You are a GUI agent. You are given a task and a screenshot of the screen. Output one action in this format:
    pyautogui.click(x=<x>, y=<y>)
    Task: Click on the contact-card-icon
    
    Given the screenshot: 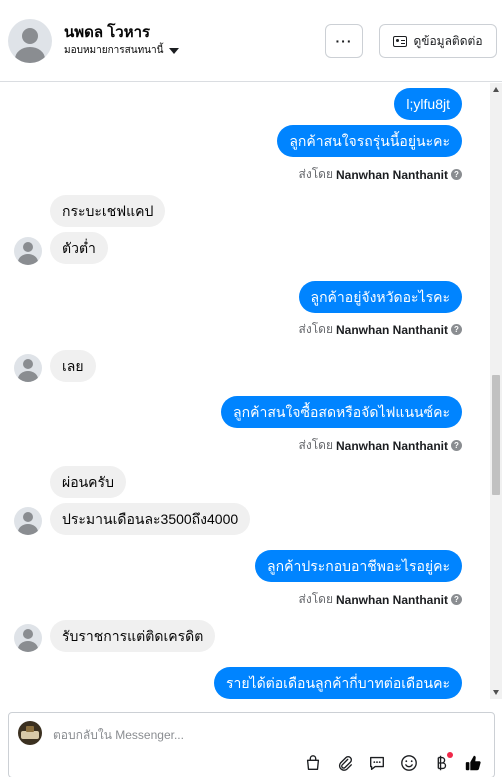 What is the action you would take?
    pyautogui.click(x=400, y=41)
    